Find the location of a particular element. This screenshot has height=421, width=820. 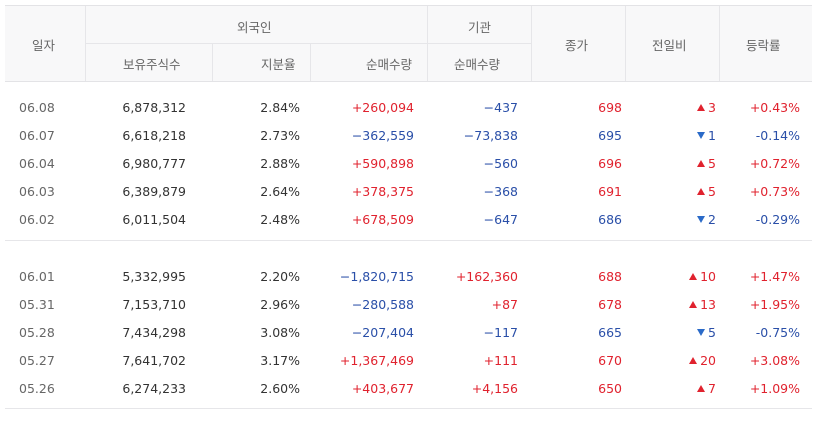

cell-foreign-holdings: 6,878,312 is located at coordinates (154, 107).